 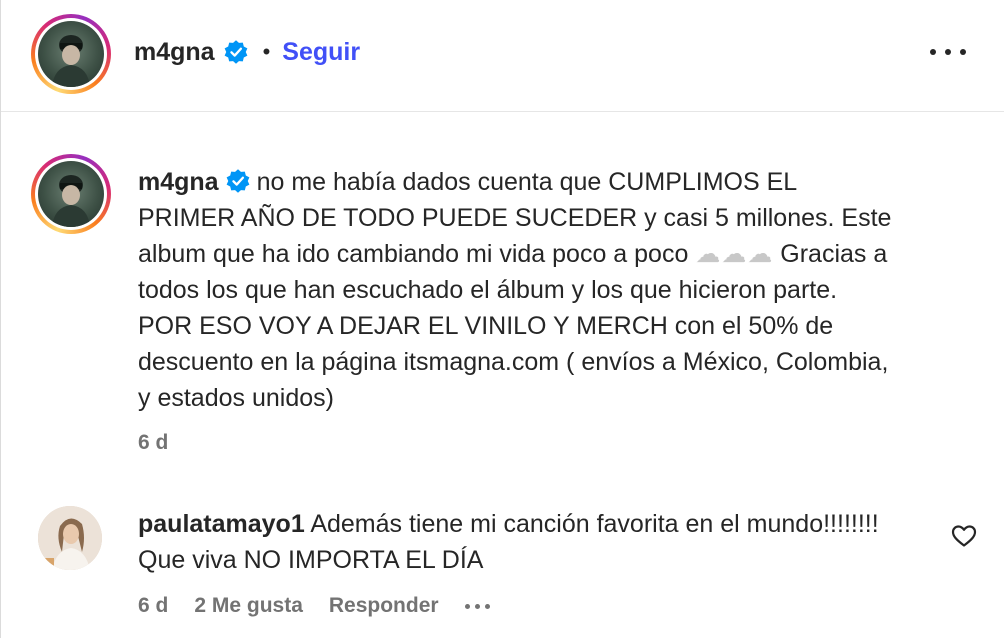 What do you see at coordinates (174, 52) in the screenshot?
I see `header-username: m4gna` at bounding box center [174, 52].